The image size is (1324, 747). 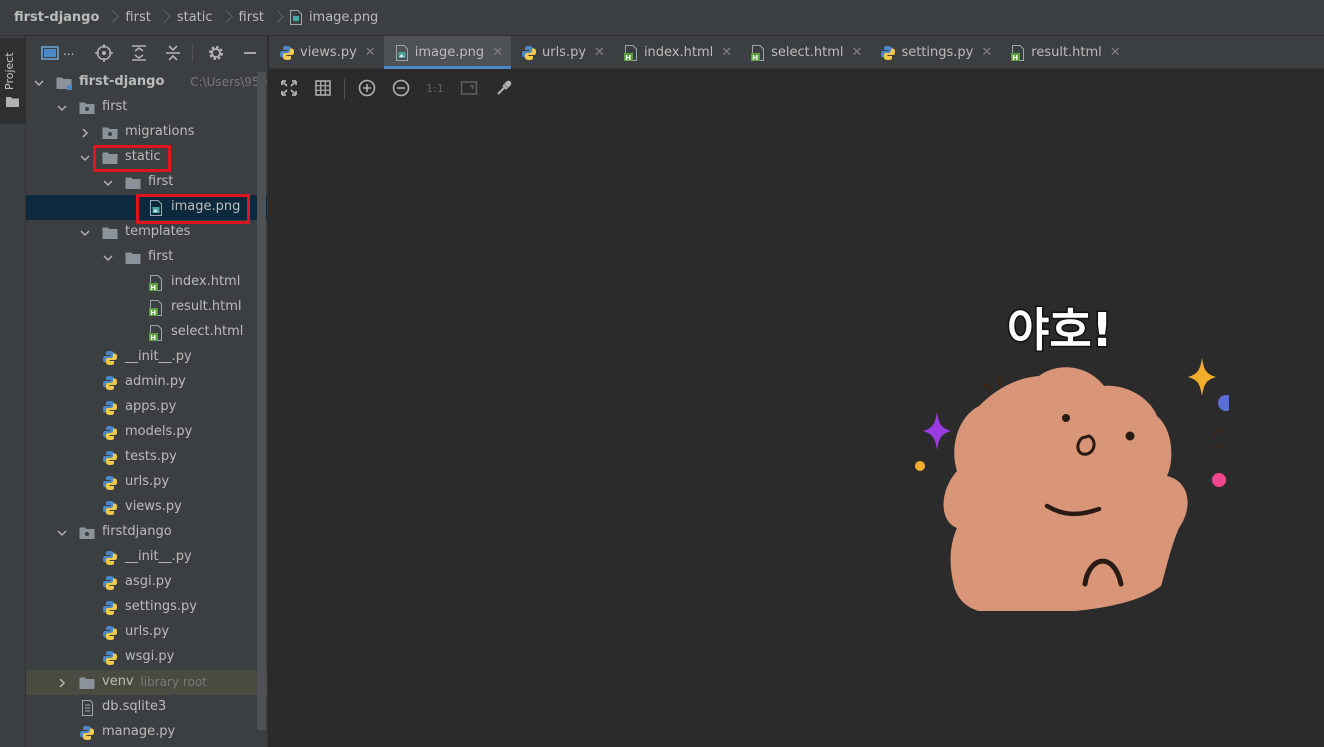 What do you see at coordinates (216, 53) in the screenshot?
I see `gear-icon` at bounding box center [216, 53].